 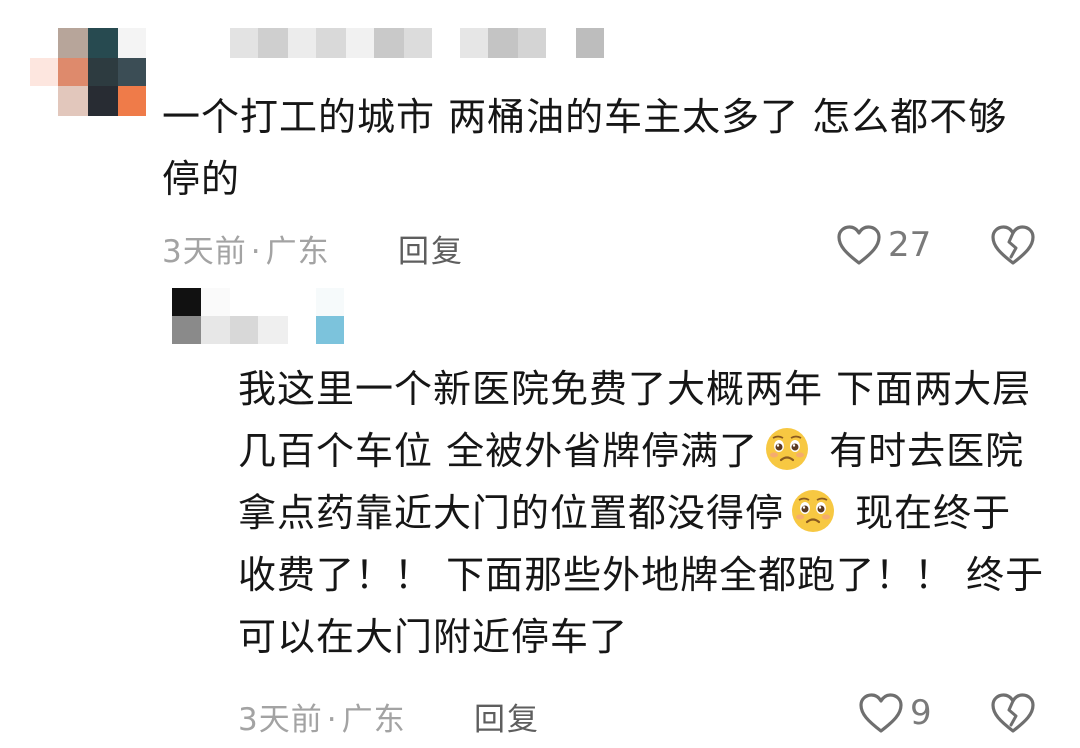 I want to click on like-count: 27, so click(x=910, y=245).